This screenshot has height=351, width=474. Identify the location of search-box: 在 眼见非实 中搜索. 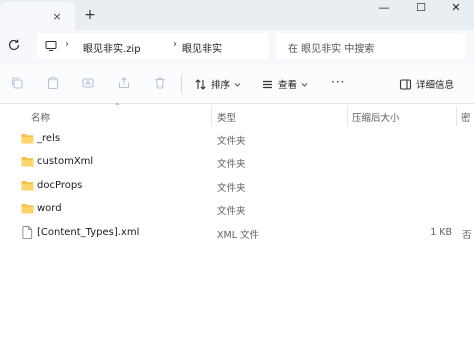
(371, 46).